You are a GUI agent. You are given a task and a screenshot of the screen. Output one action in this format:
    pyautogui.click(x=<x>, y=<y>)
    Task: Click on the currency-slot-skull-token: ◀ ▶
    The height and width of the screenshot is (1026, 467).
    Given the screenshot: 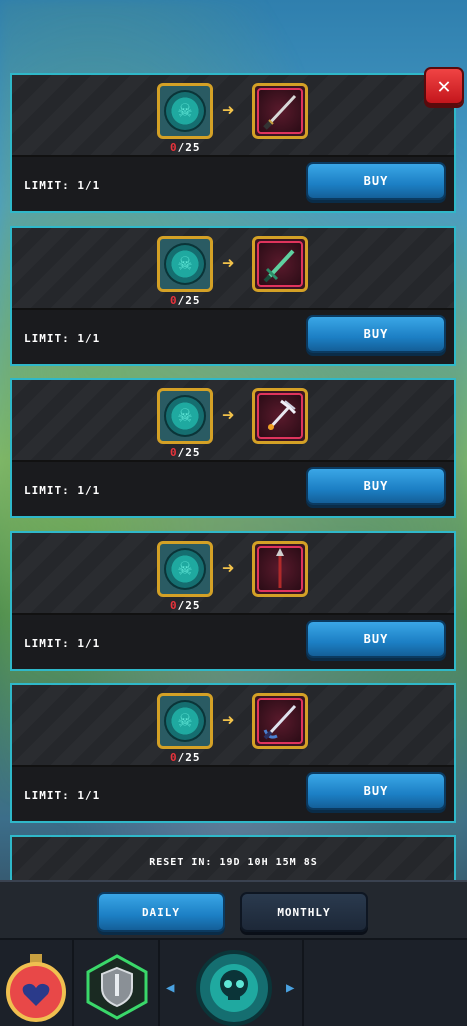 What is the action you would take?
    pyautogui.click(x=232, y=983)
    